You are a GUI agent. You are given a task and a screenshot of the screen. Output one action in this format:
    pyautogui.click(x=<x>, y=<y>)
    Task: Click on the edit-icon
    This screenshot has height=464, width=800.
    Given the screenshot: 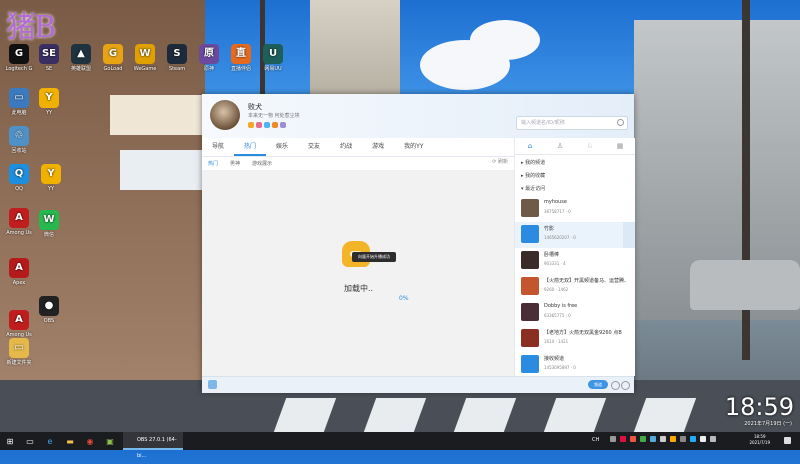 What is the action you would take?
    pyautogui.click(x=629, y=235)
    